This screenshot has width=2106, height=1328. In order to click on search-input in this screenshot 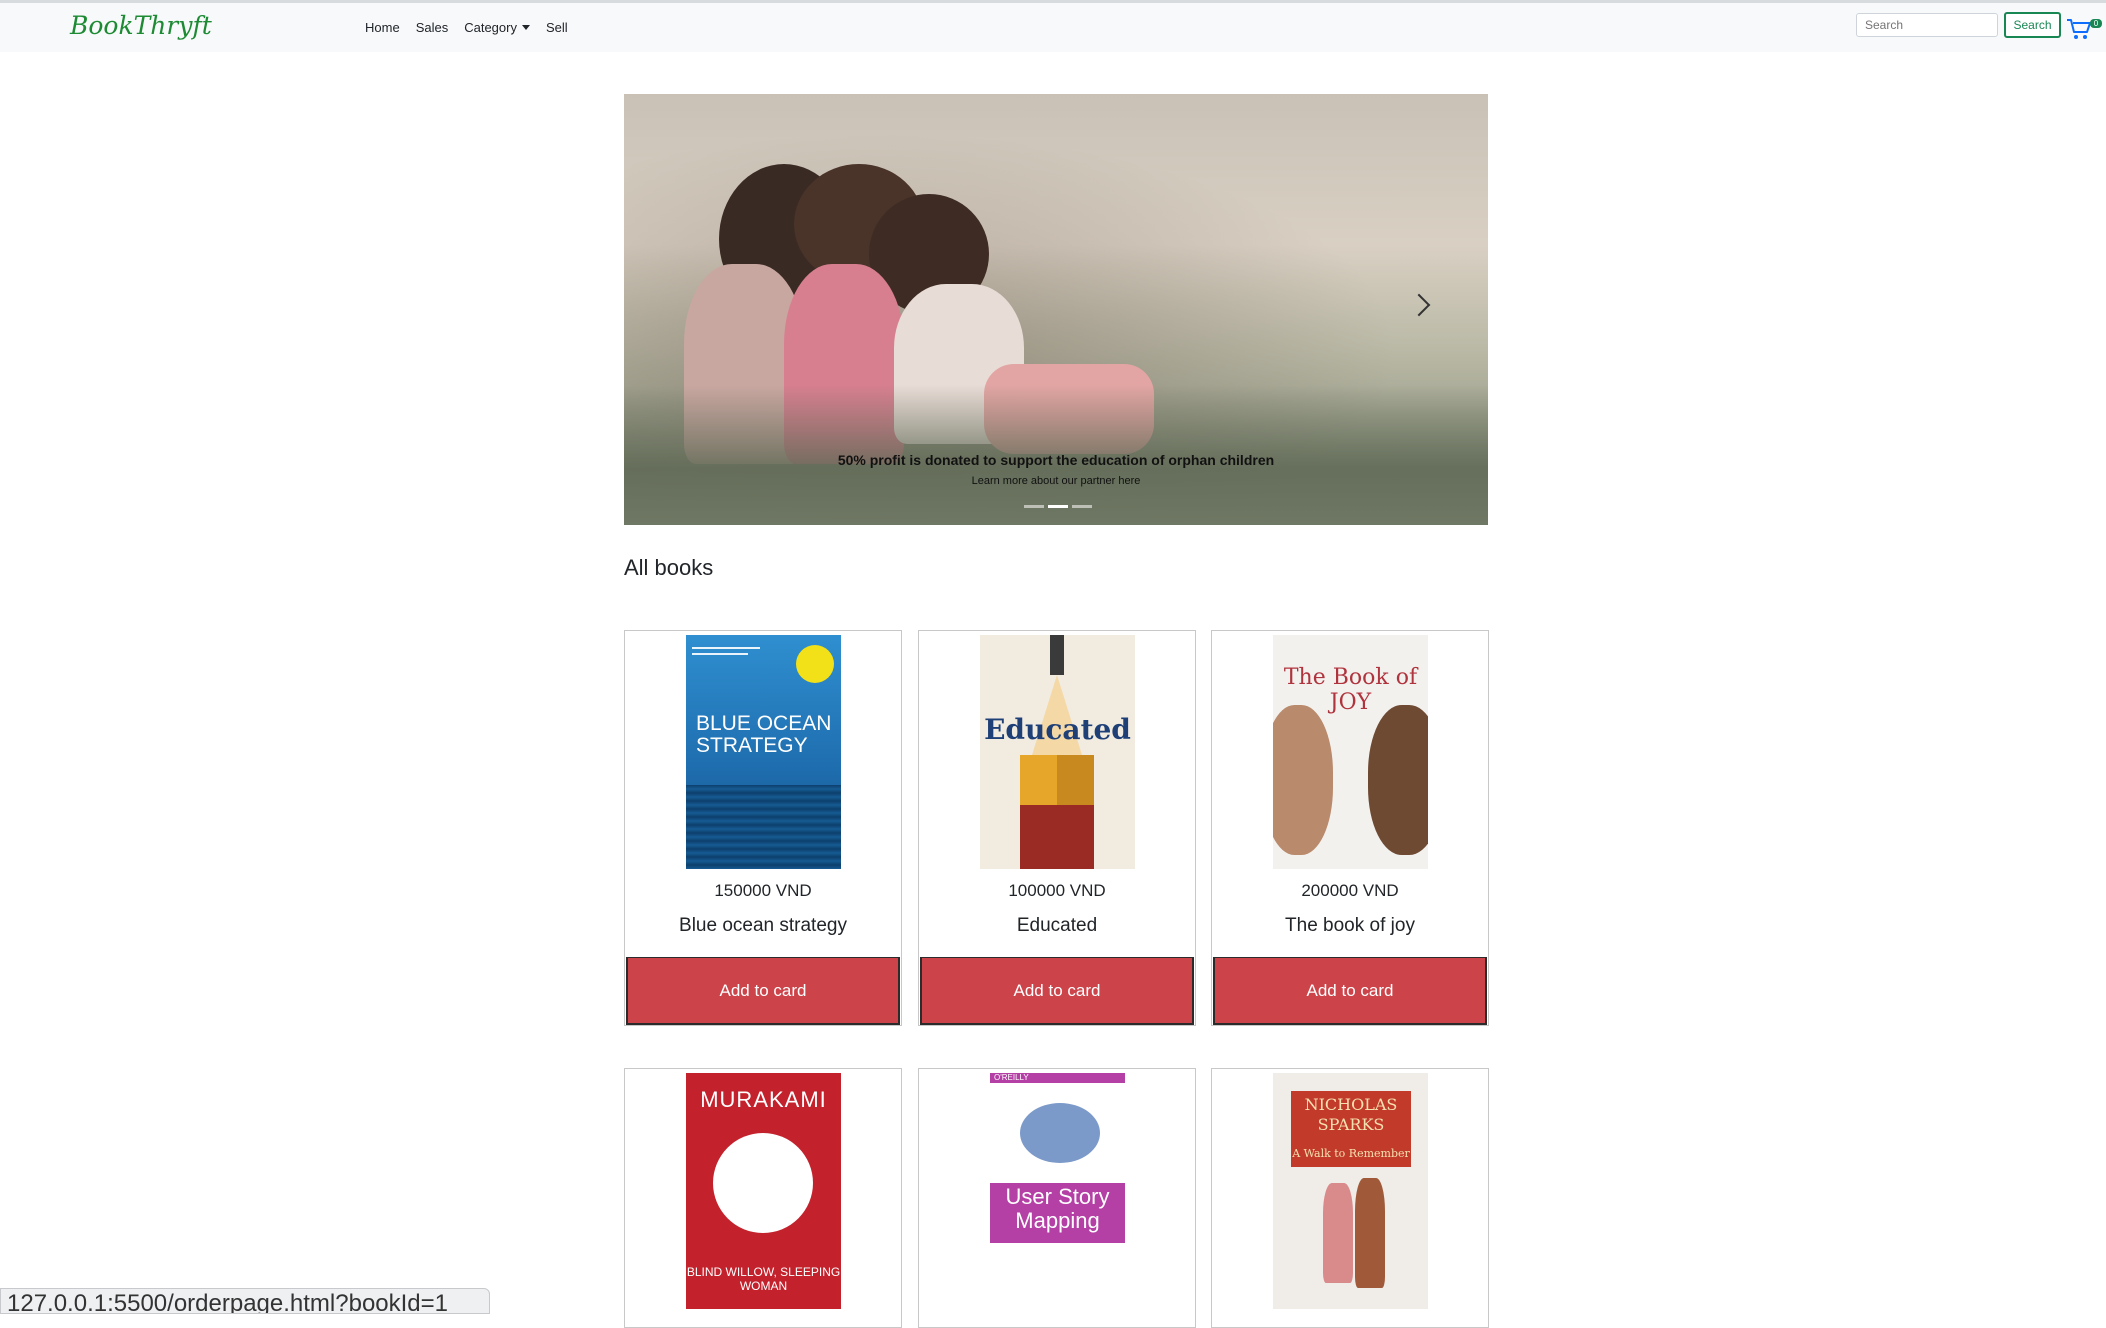, I will do `click(1927, 25)`.